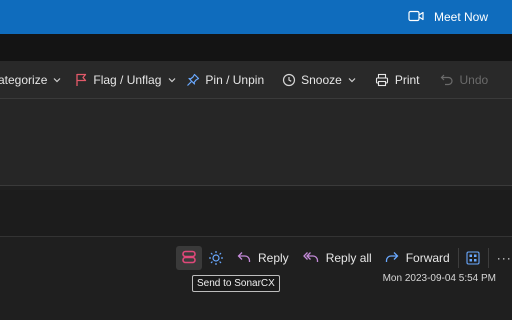  I want to click on reply-label: Reply, so click(273, 258).